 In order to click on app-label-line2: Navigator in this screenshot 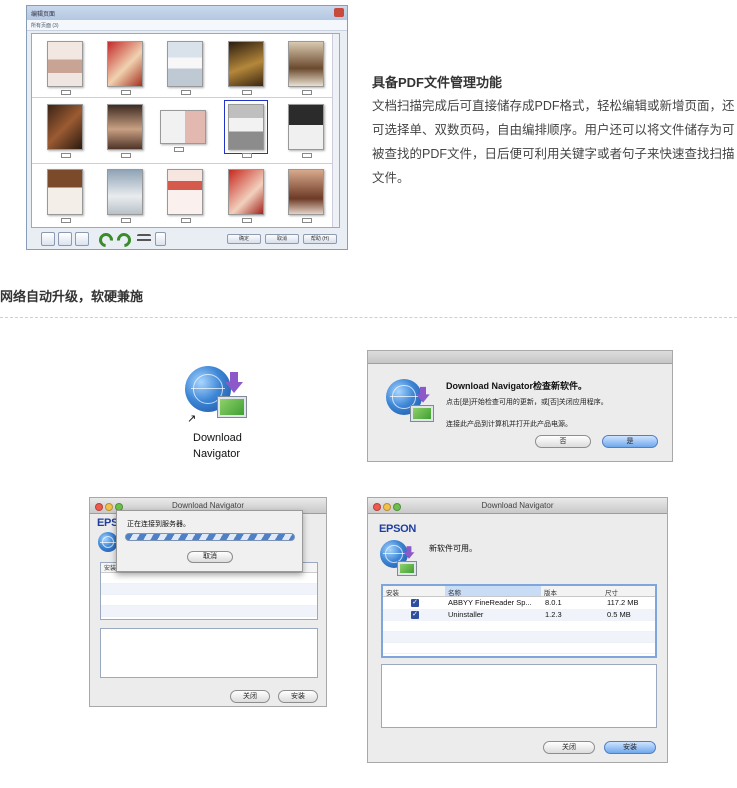, I will do `click(217, 454)`.